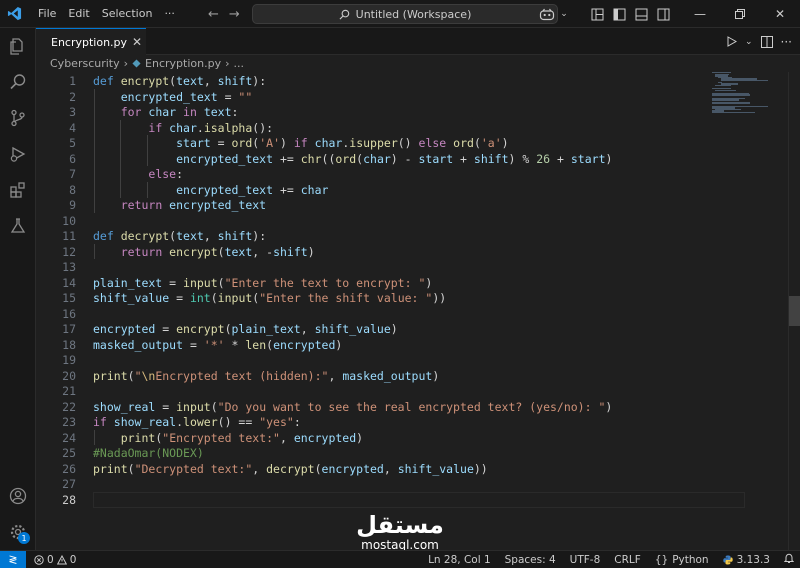 This screenshot has width=800, height=568. What do you see at coordinates (168, 423) in the screenshot?
I see `code-line: 23 if show_real.lower() == "yes":` at bounding box center [168, 423].